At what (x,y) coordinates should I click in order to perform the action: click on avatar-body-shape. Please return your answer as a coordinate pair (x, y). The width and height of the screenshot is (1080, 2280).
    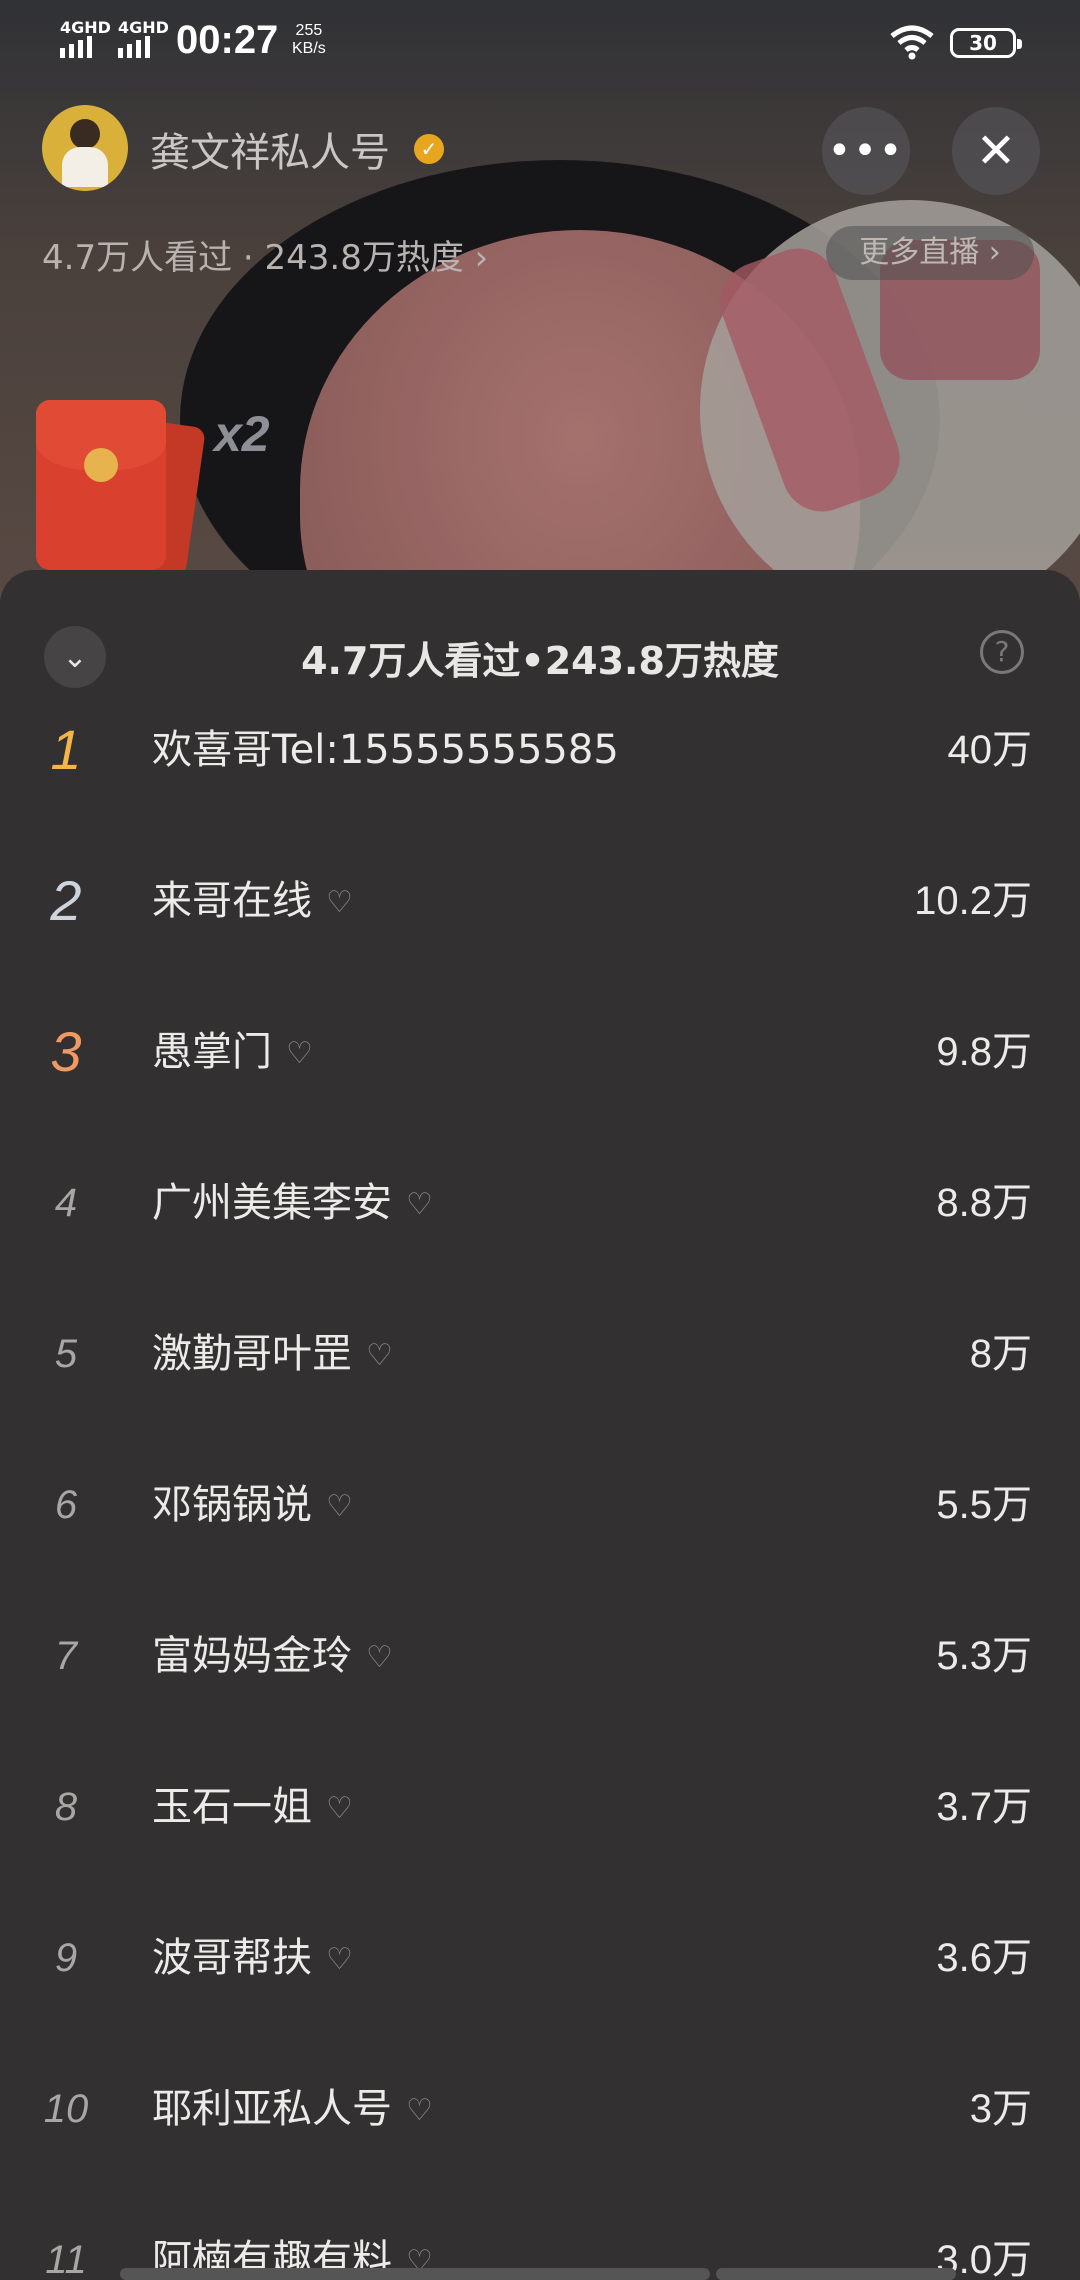
    Looking at the image, I should click on (85, 167).